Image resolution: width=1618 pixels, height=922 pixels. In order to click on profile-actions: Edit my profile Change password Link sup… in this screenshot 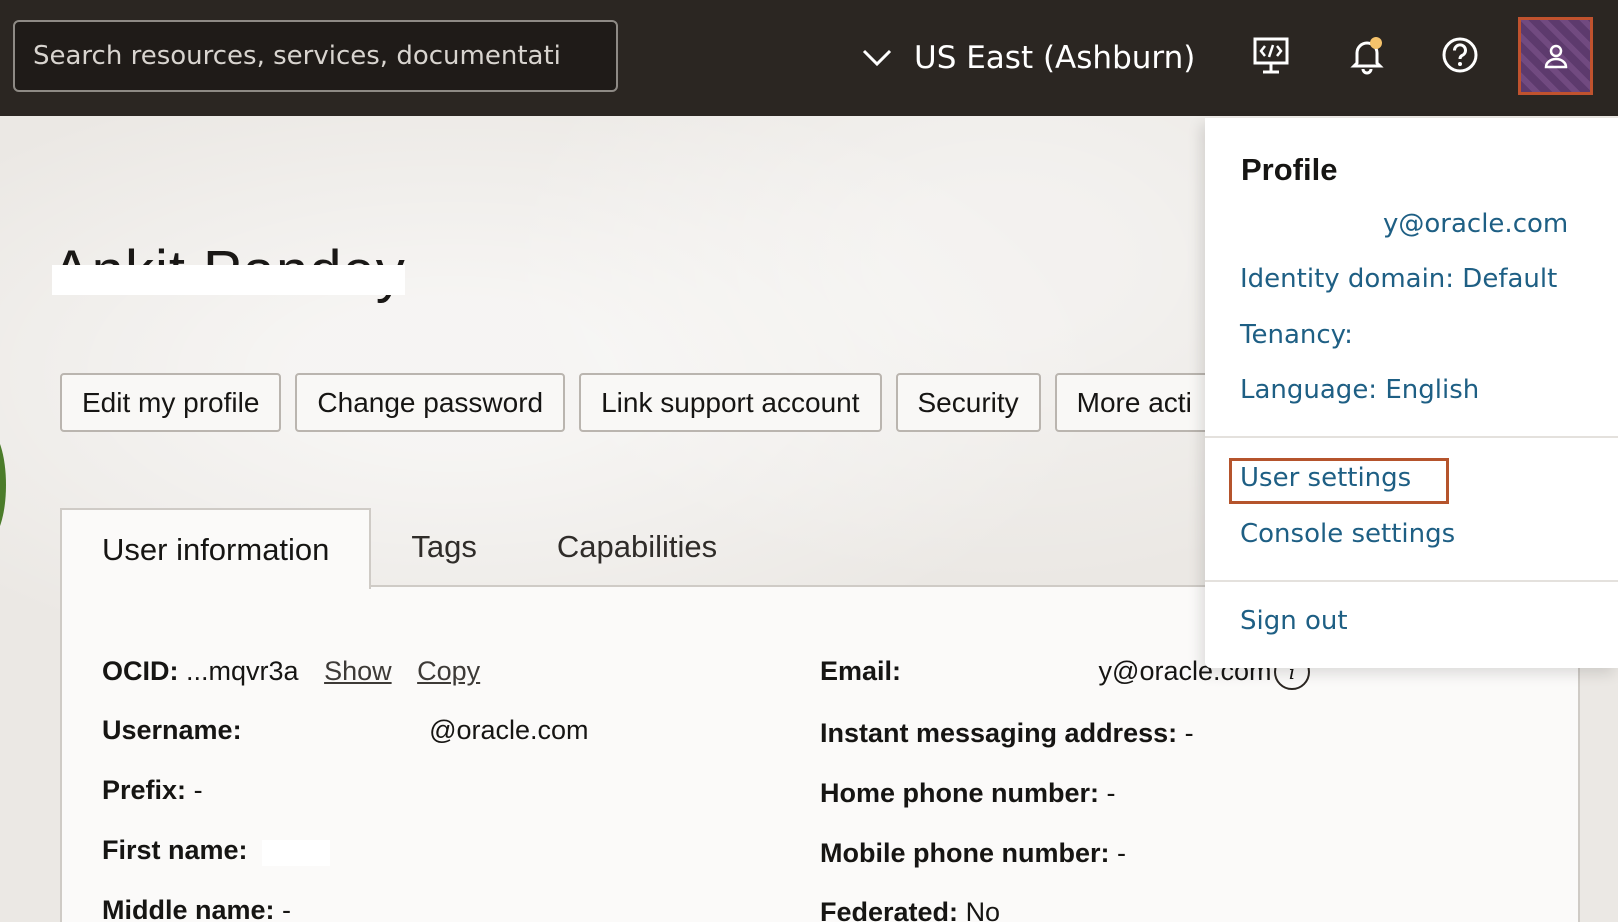, I will do `click(637, 402)`.